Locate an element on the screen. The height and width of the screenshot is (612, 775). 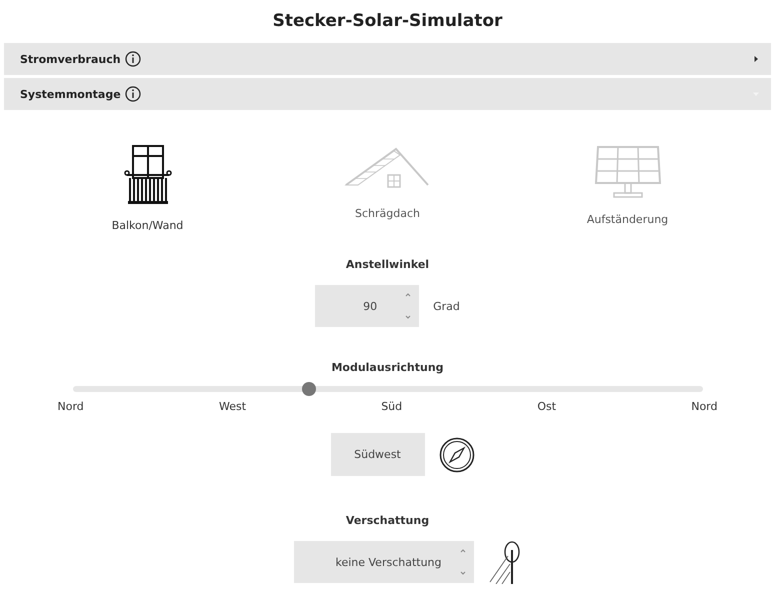
field-label: Anstellwinkel is located at coordinates (388, 264).